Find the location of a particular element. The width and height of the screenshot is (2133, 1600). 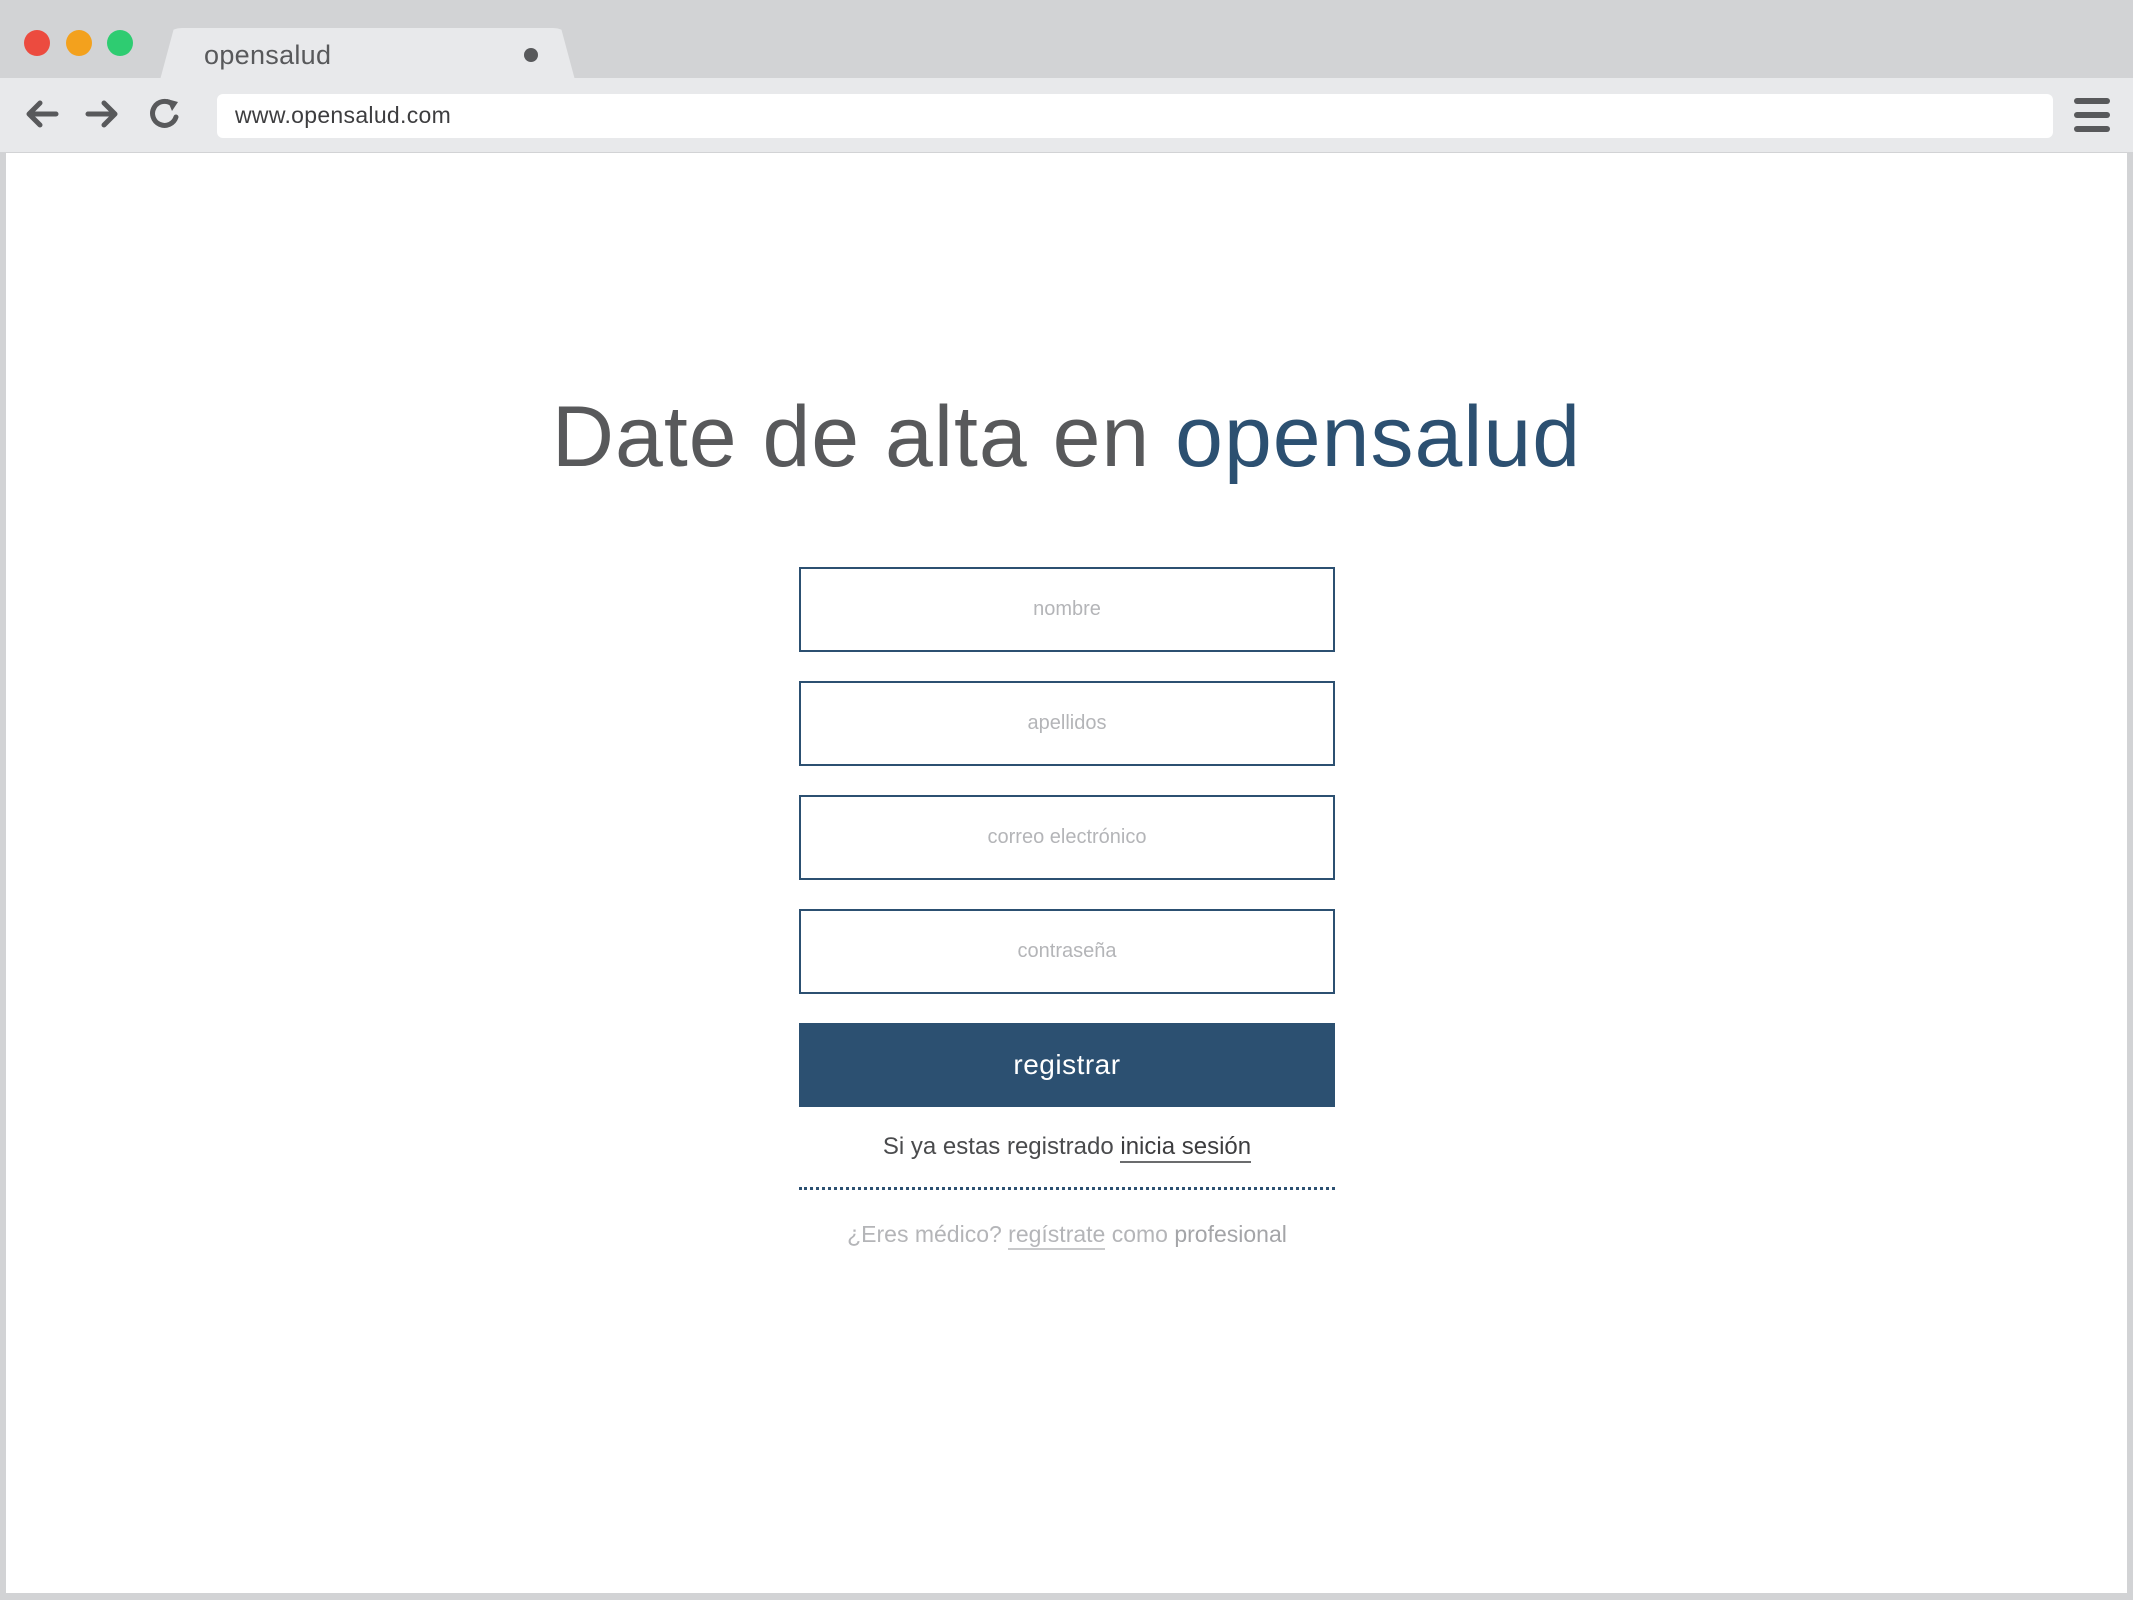

window-minimize-button is located at coordinates (79, 43).